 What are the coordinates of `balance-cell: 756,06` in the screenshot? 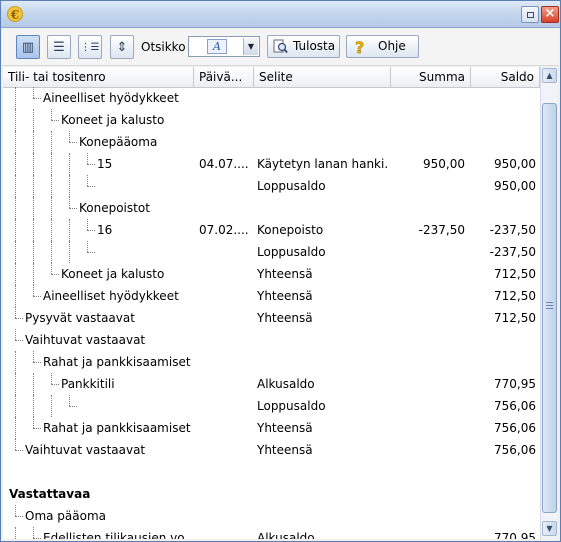 It's located at (515, 450).